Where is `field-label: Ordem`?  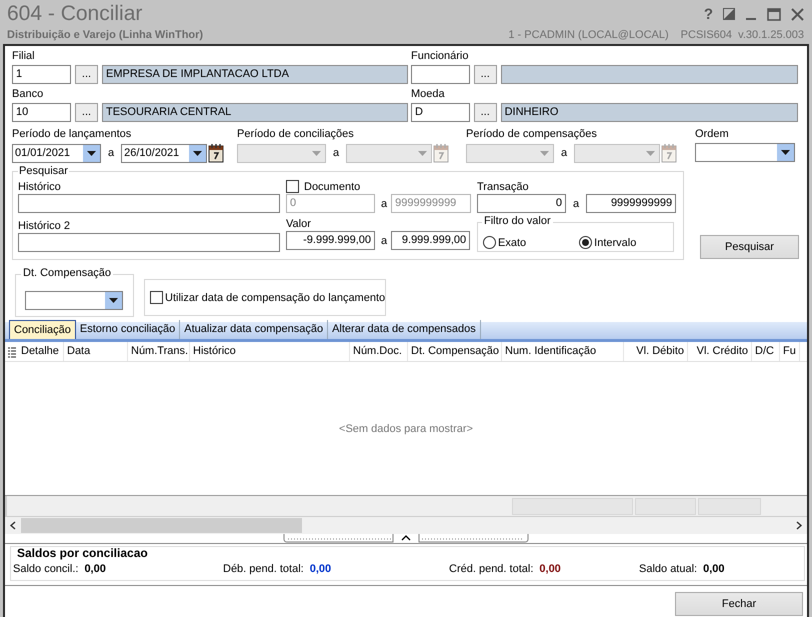 field-label: Ordem is located at coordinates (712, 134).